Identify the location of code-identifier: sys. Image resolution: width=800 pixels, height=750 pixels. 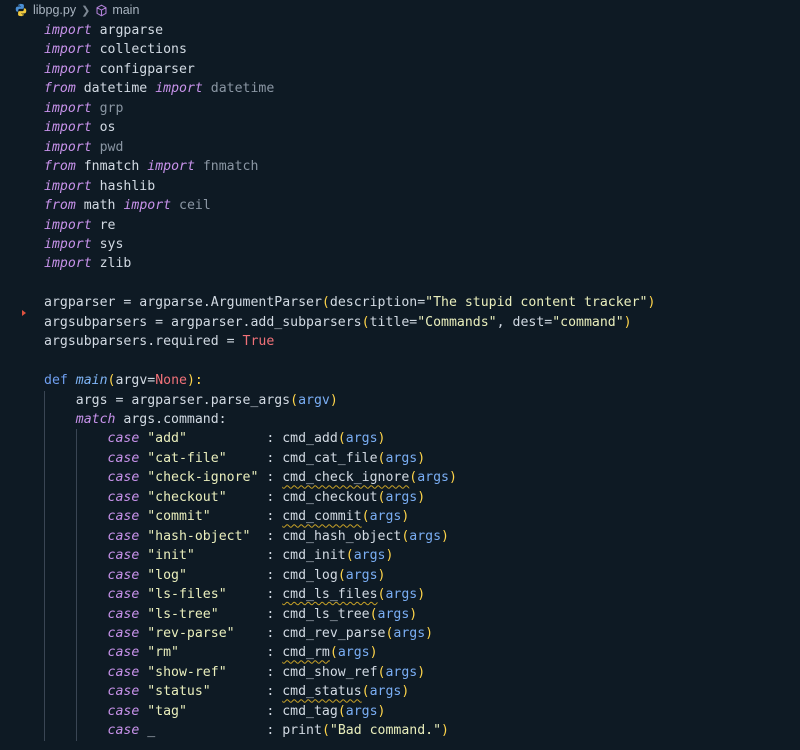
(111, 244).